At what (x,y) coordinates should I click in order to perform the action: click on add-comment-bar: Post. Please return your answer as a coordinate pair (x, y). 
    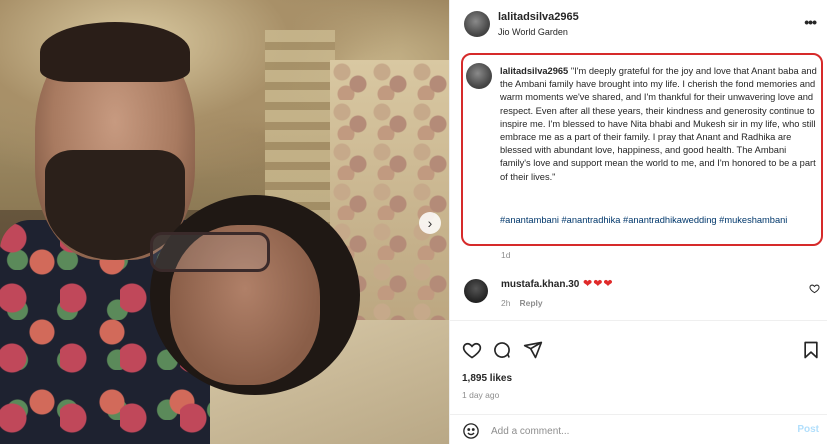
    Looking at the image, I should click on (638, 429).